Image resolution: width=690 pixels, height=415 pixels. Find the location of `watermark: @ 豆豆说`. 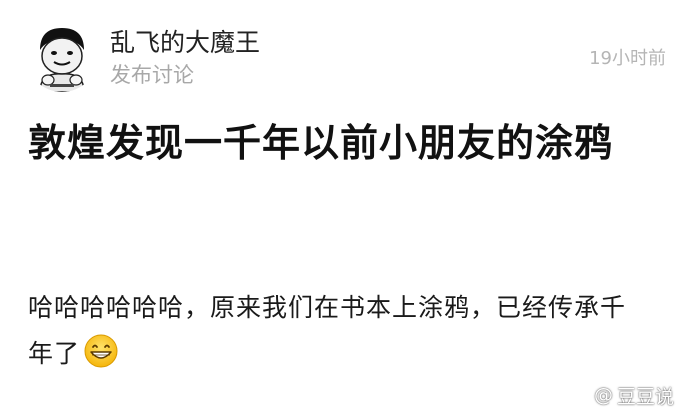

watermark: @ 豆豆说 is located at coordinates (618, 395).